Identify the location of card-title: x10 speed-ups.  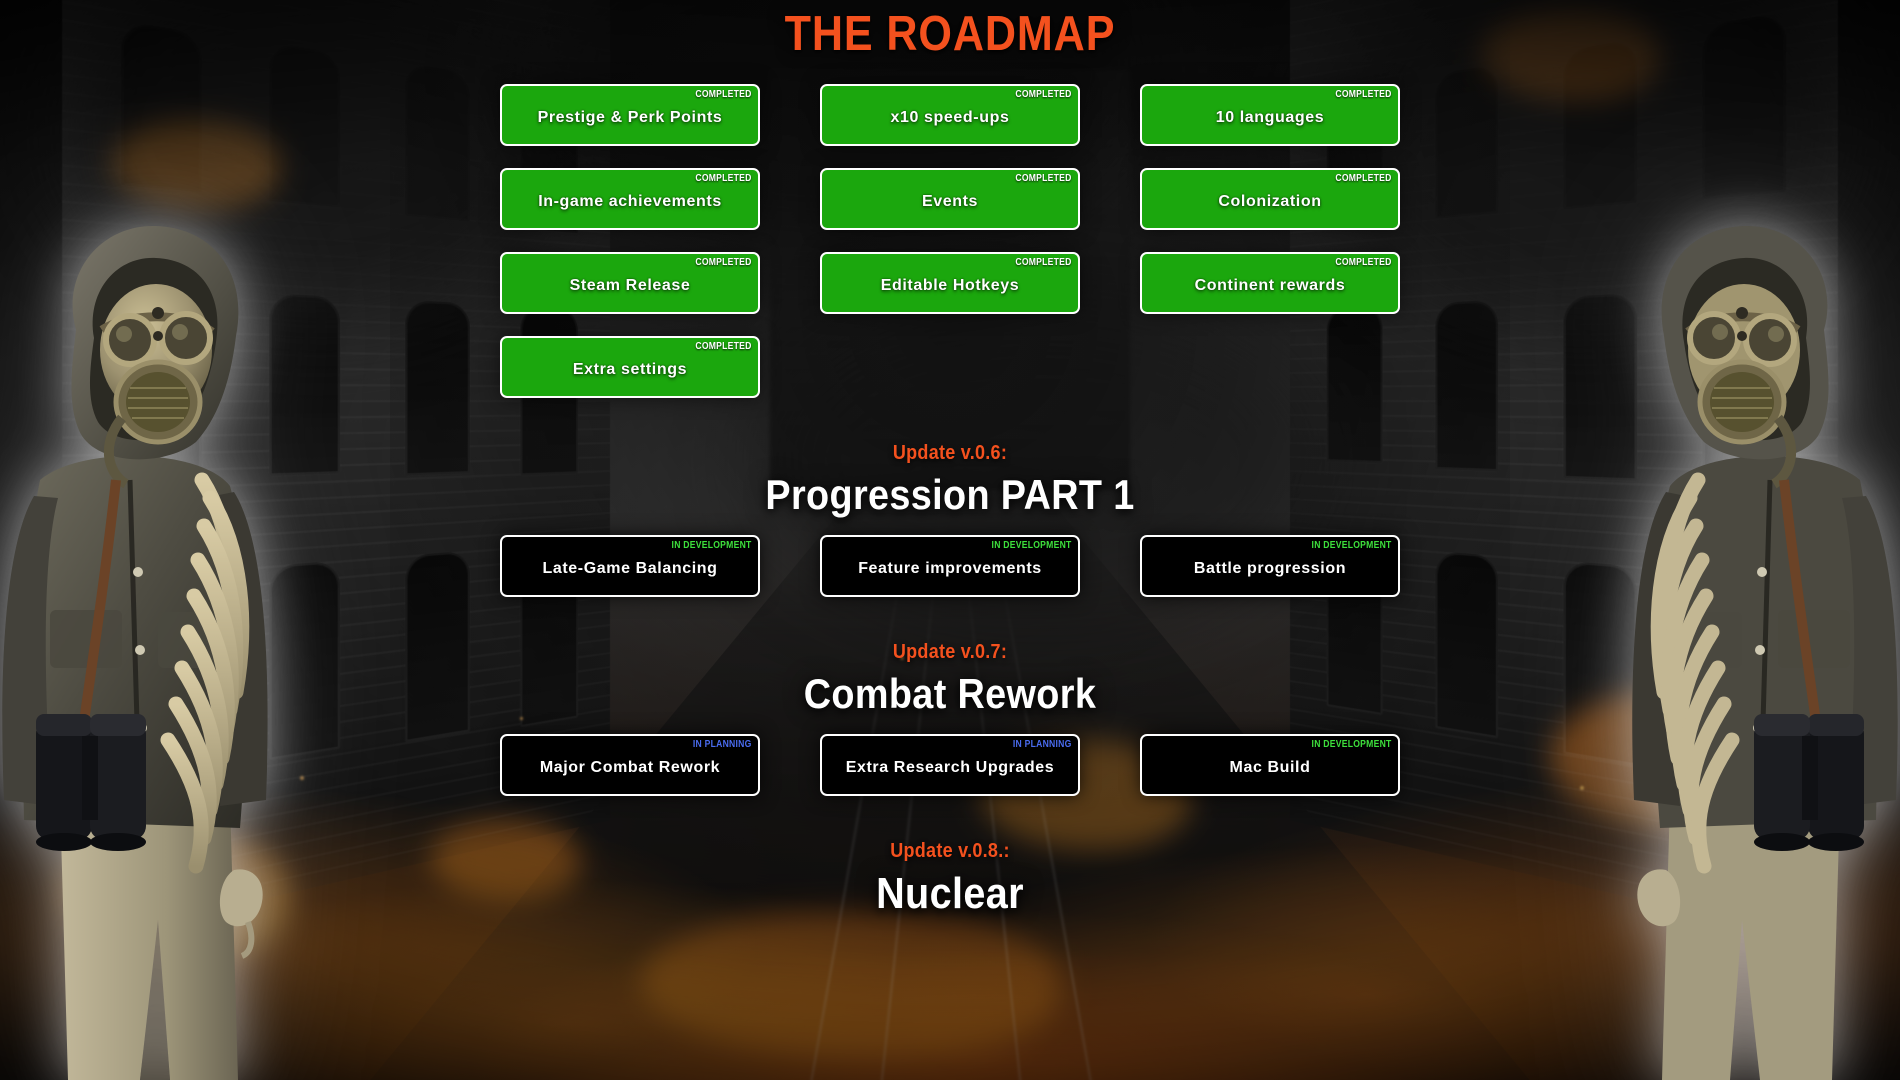
(950, 117).